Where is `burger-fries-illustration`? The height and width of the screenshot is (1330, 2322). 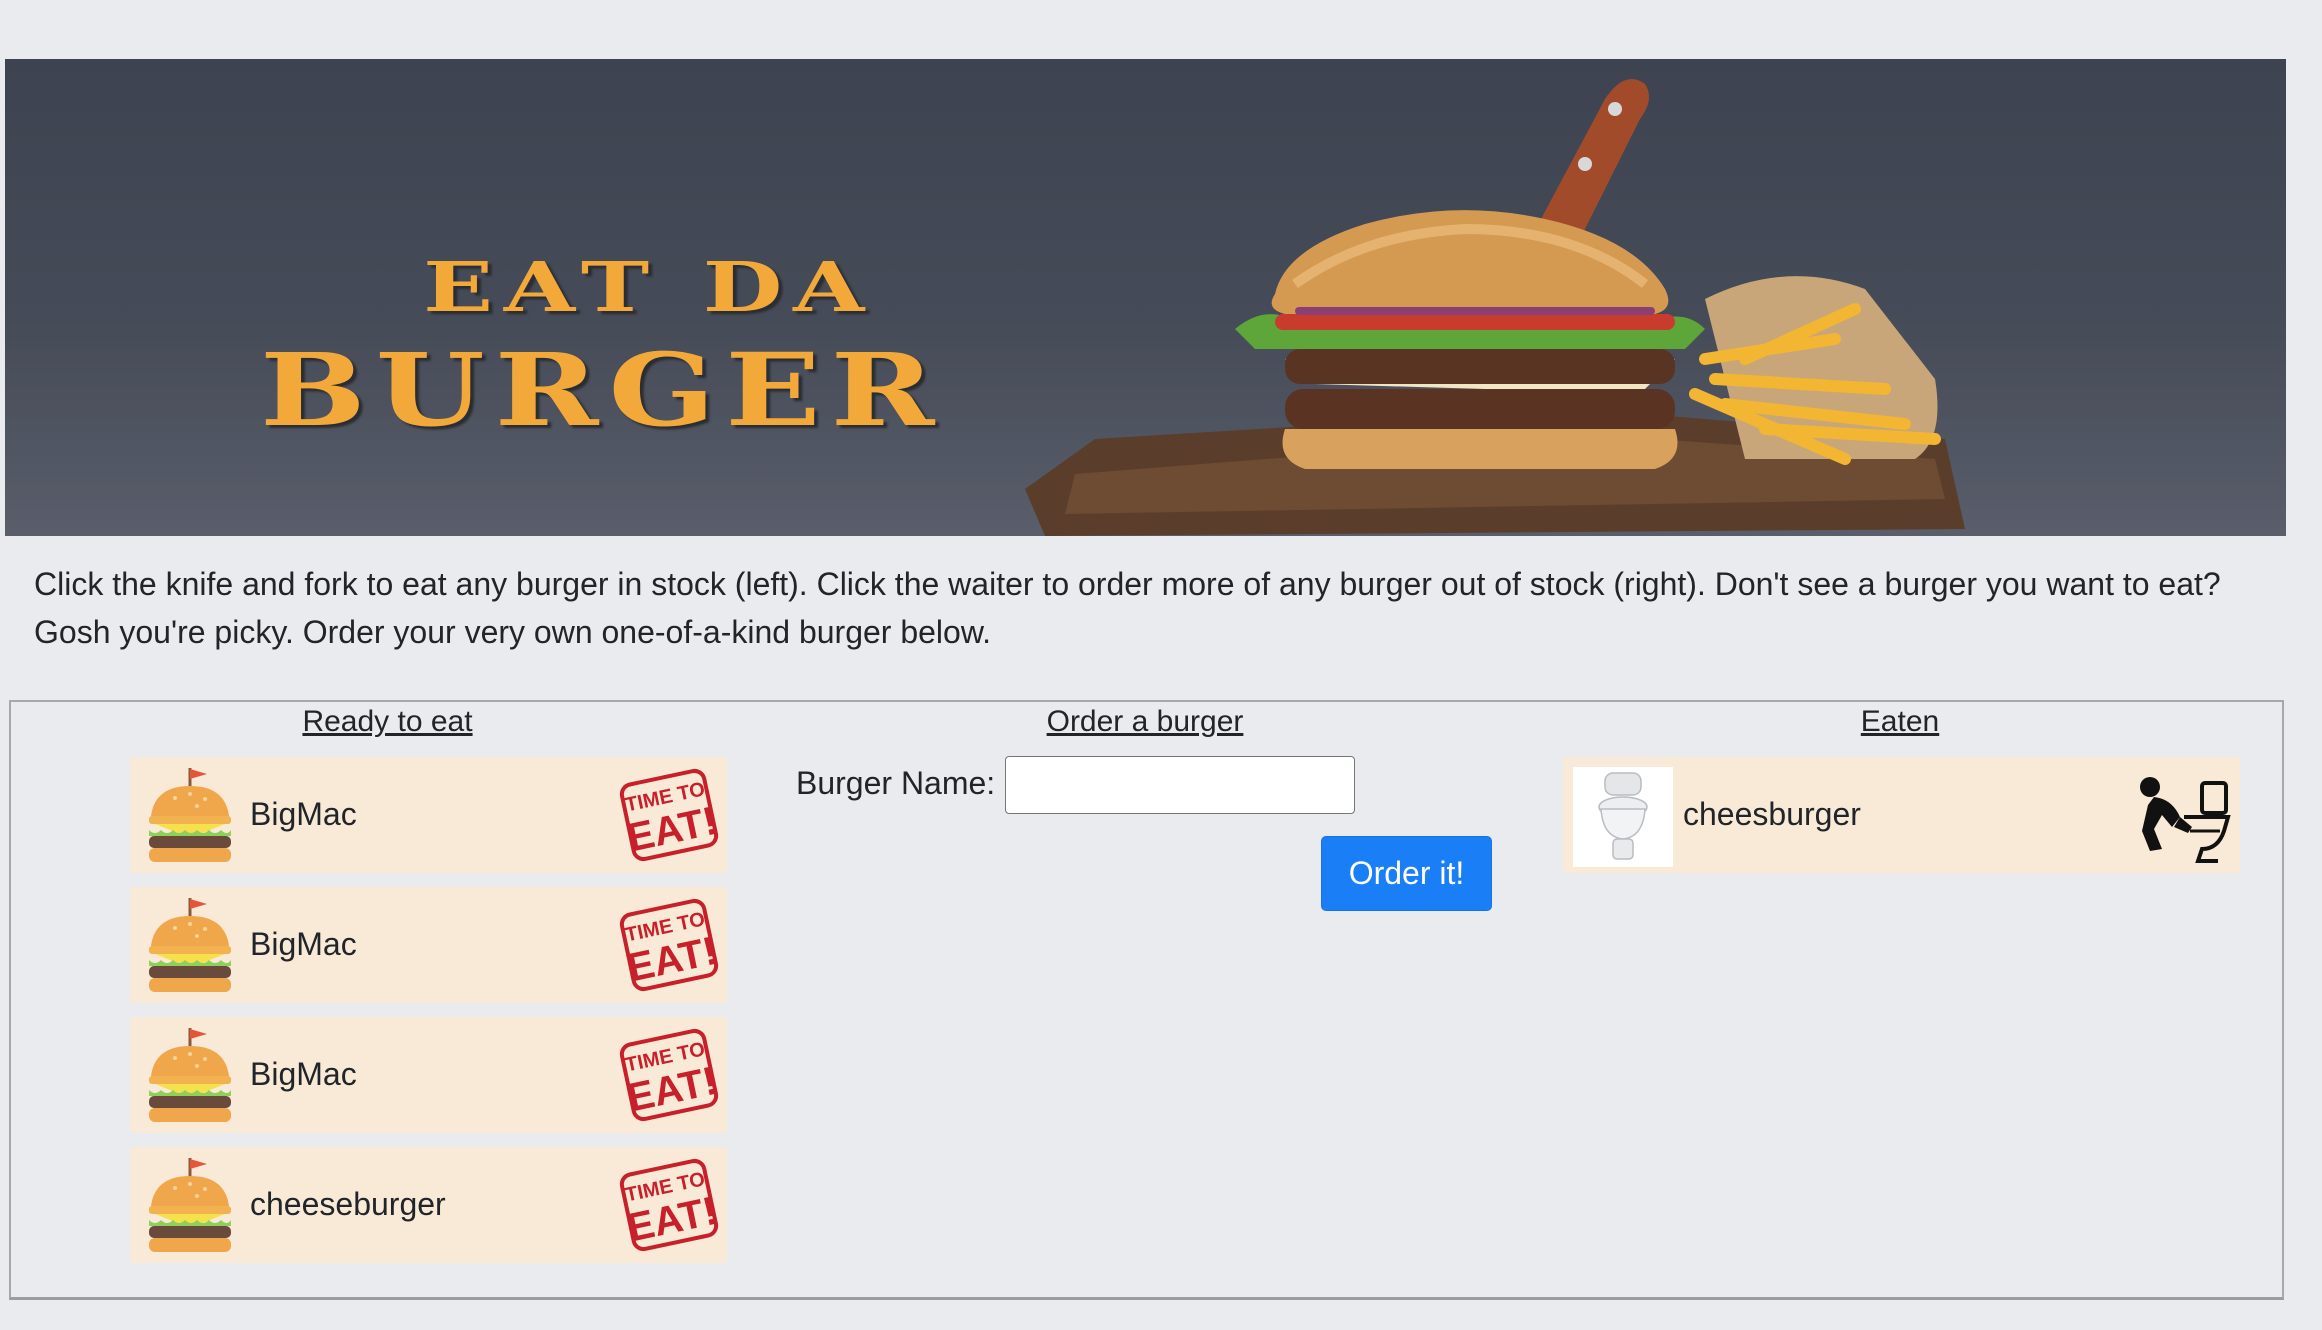 burger-fries-illustration is located at coordinates (1495, 307).